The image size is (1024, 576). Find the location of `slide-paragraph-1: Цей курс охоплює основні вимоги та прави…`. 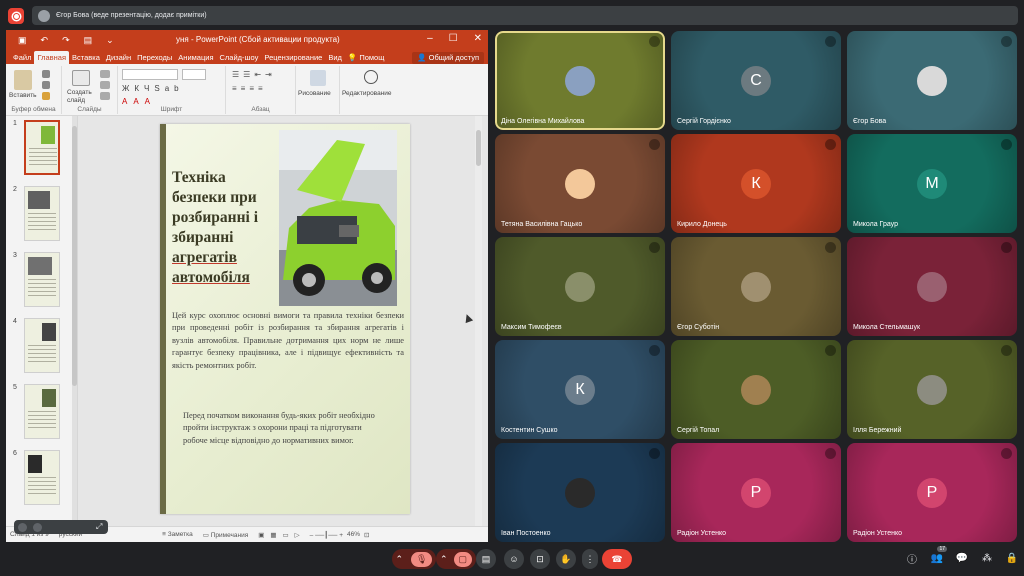

slide-paragraph-1: Цей курс охоплює основні вимоги та прави… is located at coordinates (288, 341).